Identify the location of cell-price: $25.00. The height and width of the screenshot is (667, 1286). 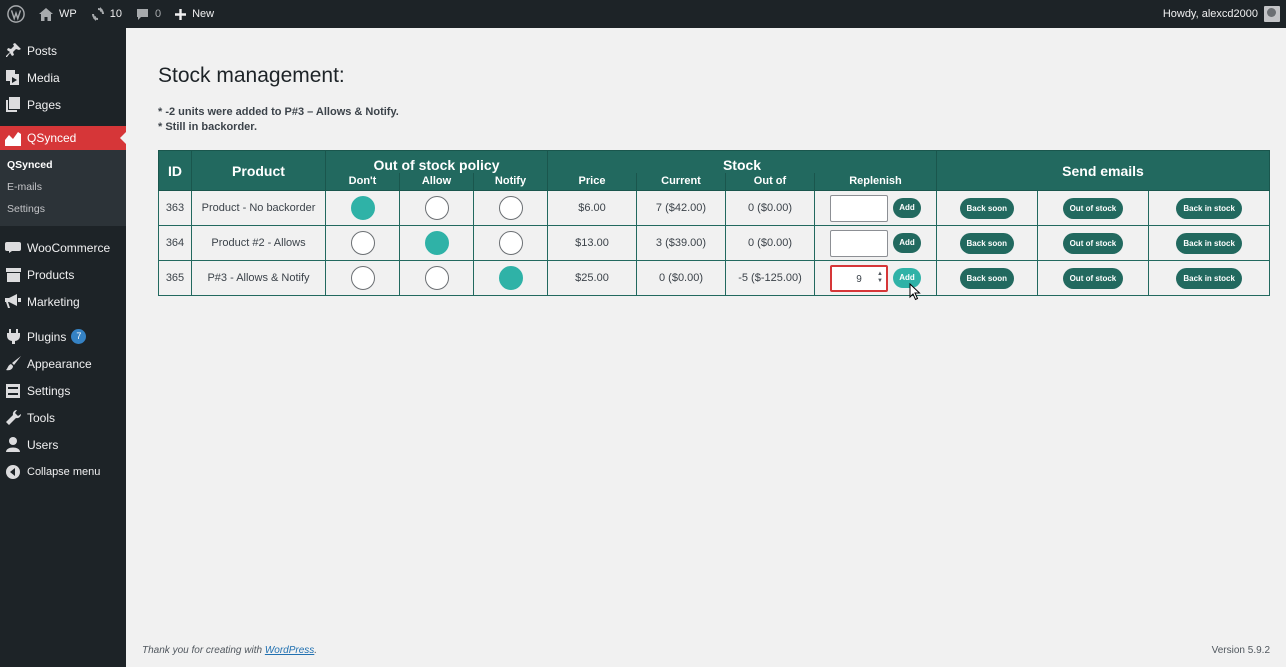
(592, 278).